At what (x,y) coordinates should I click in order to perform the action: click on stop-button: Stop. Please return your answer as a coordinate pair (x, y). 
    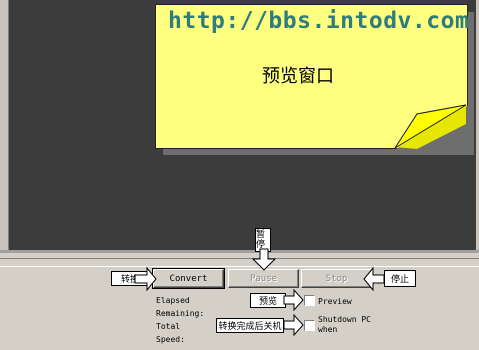
    Looking at the image, I should click on (336, 278).